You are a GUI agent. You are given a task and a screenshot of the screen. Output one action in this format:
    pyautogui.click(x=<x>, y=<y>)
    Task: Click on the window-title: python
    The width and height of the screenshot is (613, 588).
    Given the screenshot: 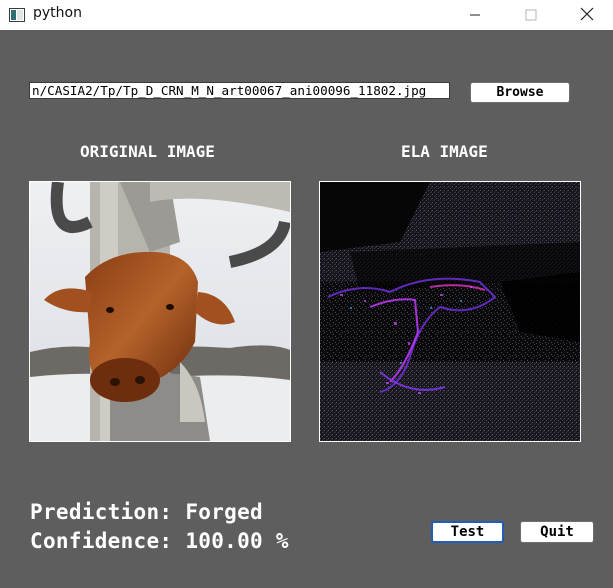 What is the action you would take?
    pyautogui.click(x=57, y=13)
    